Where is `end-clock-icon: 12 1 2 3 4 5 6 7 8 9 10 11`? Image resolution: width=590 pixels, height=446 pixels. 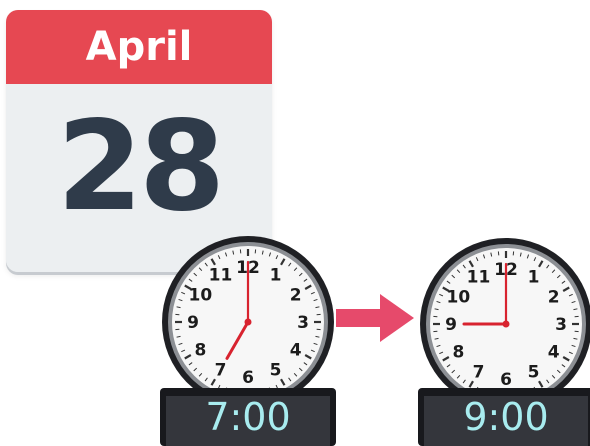
end-clock-icon: 12 1 2 3 4 5 6 7 8 9 10 11 is located at coordinates (503, 324).